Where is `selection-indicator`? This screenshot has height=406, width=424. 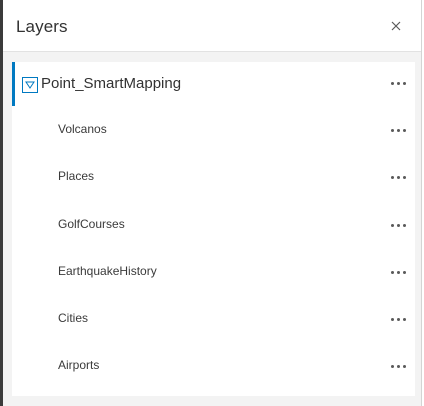
selection-indicator is located at coordinates (13, 84).